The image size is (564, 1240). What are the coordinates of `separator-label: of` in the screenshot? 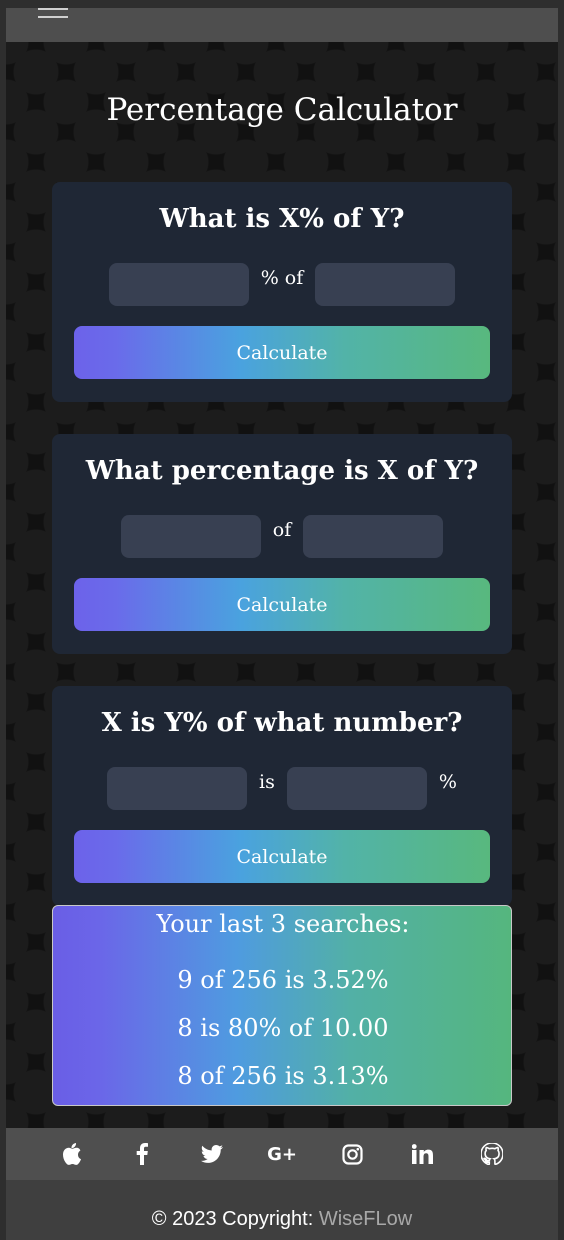 It's located at (282, 530).